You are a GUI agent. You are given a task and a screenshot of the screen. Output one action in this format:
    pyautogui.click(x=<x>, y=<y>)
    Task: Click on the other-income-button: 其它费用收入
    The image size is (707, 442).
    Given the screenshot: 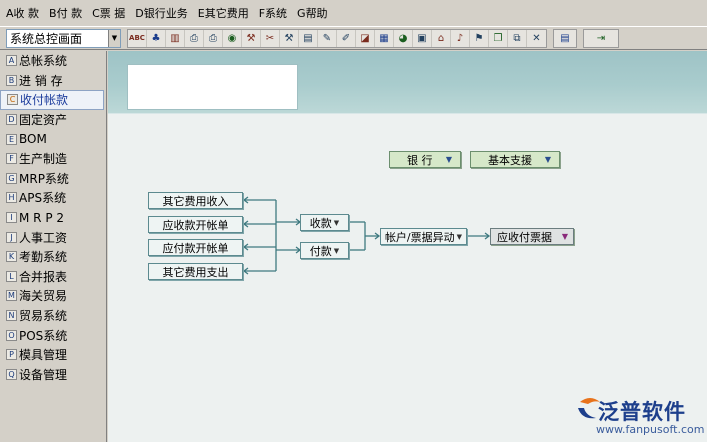 What is the action you would take?
    pyautogui.click(x=195, y=200)
    